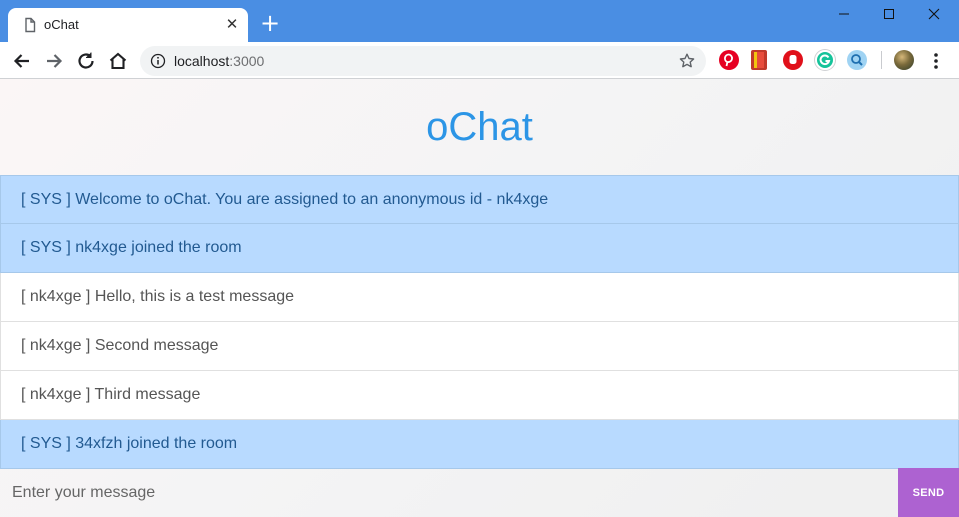  What do you see at coordinates (202, 61) in the screenshot?
I see `url-host: localhost` at bounding box center [202, 61].